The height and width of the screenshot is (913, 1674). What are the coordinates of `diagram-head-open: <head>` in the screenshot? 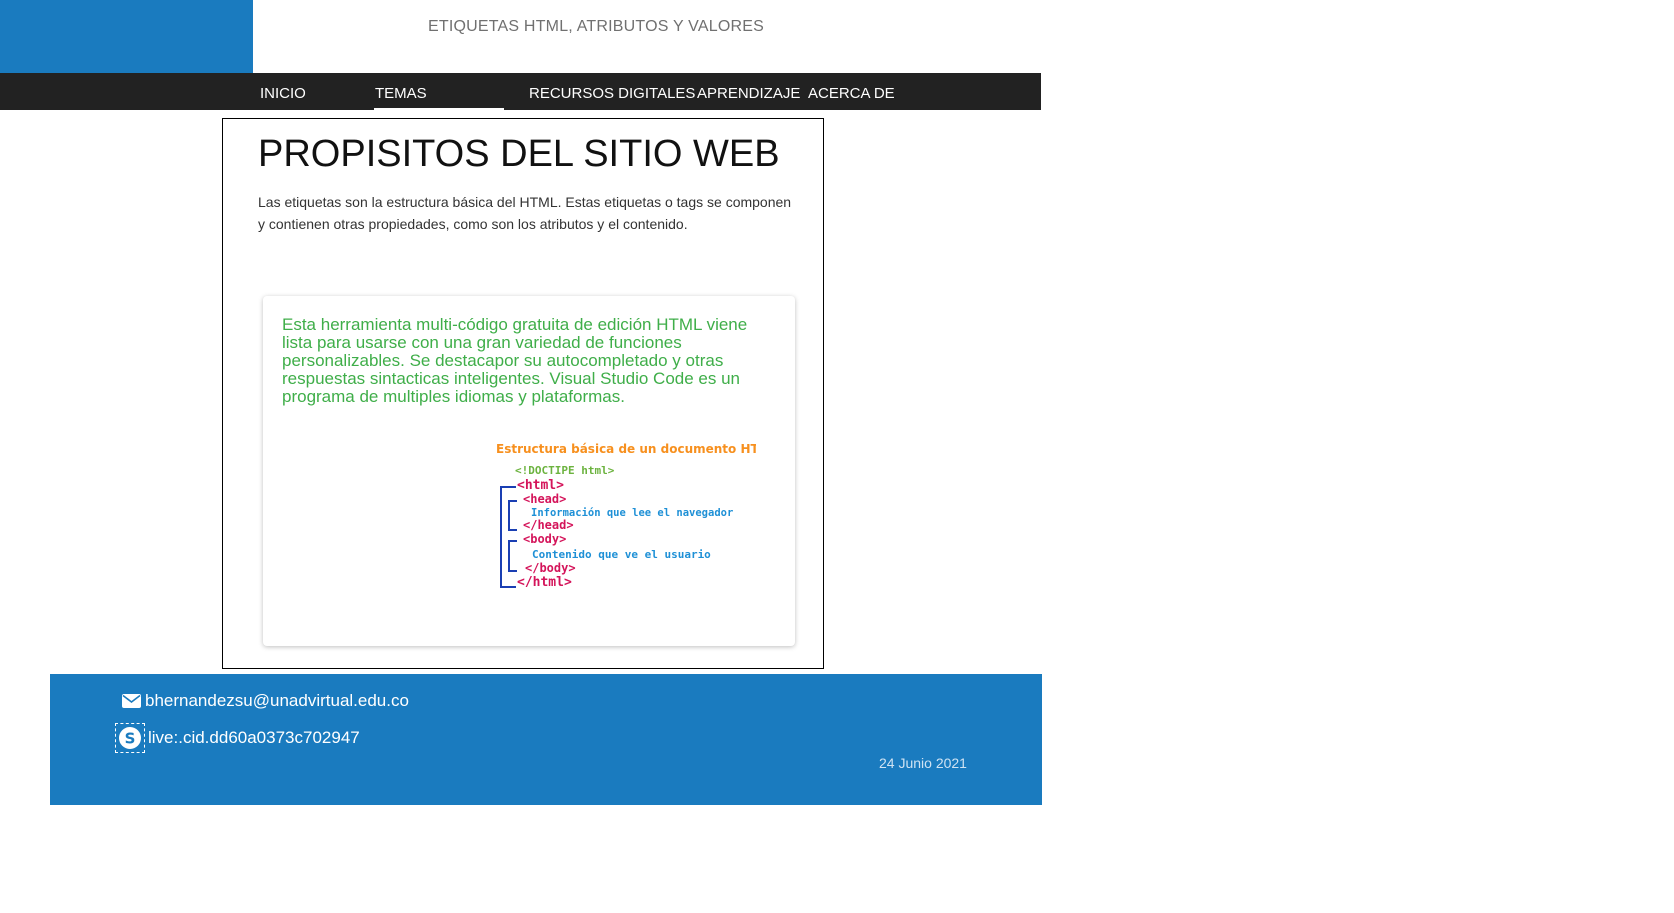 It's located at (544, 499).